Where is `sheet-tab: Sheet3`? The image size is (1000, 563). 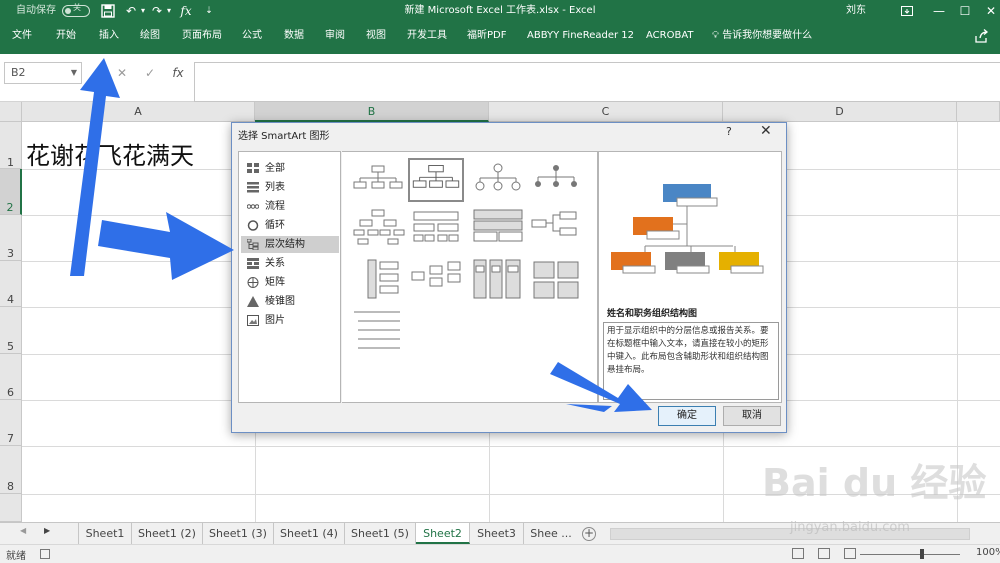 sheet-tab: Sheet3 is located at coordinates (497, 533).